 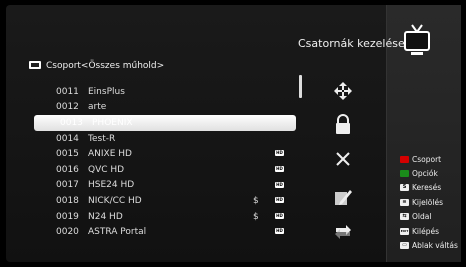 What do you see at coordinates (165, 92) in the screenshot?
I see `channel-row: 0011 EinsPlus` at bounding box center [165, 92].